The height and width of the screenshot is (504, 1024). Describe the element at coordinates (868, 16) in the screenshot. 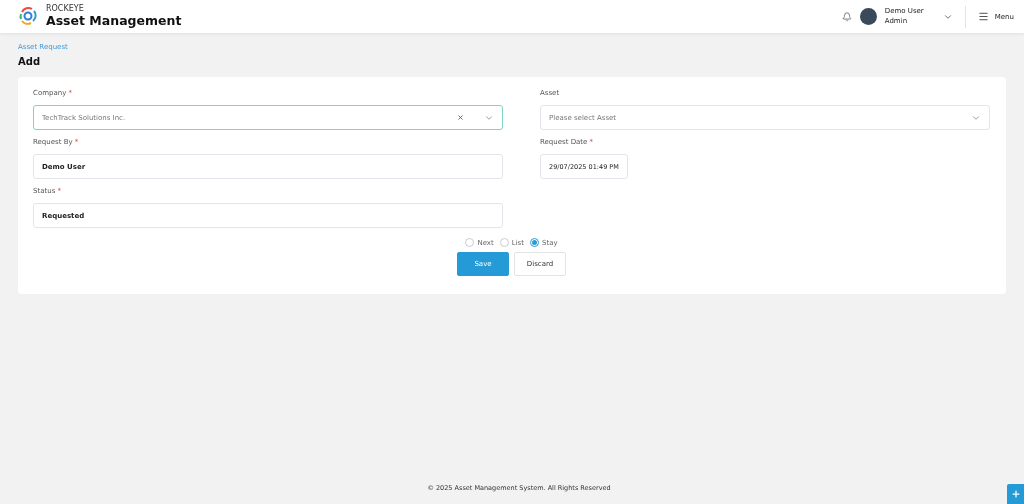

I see `avatar` at that location.